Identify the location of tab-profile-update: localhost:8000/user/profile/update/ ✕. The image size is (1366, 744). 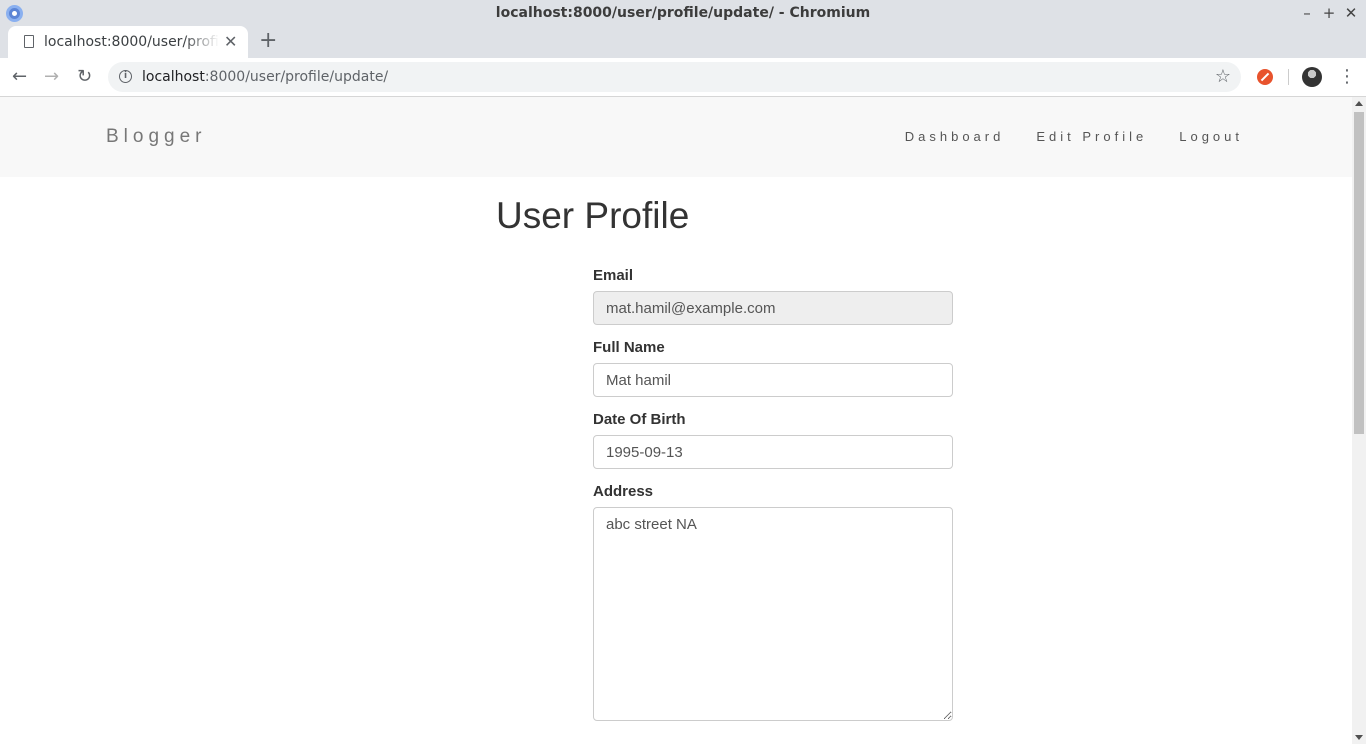
(128, 42).